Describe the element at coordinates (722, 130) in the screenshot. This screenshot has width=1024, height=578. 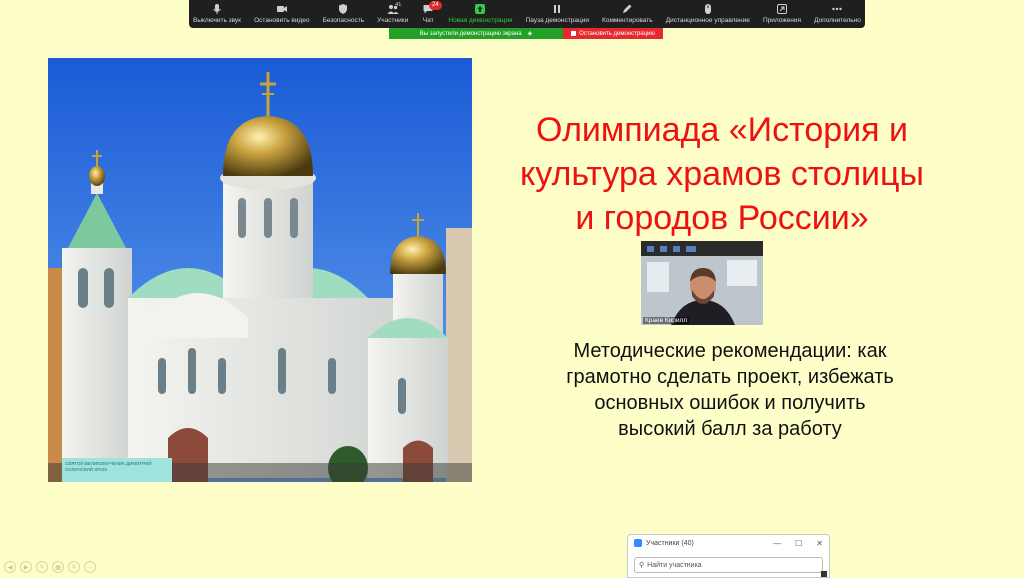
I see `title-line: Олимпиада «История и` at that location.